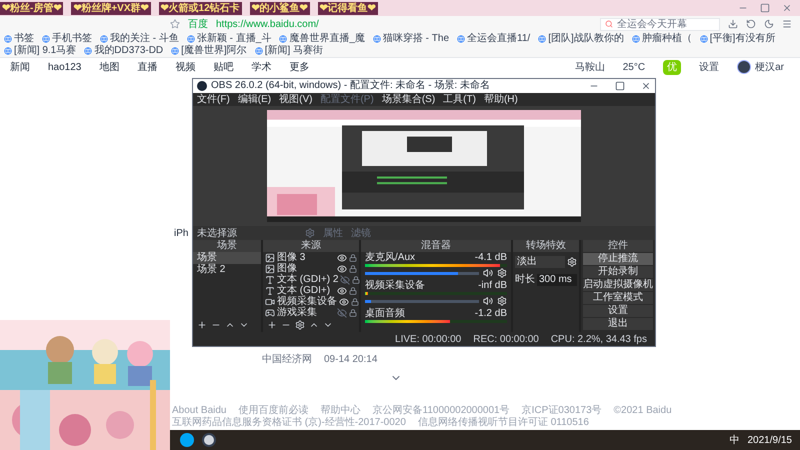 Image resolution: width=800 pixels, height=450 pixels. I want to click on bookmark: 书签, so click(24, 38).